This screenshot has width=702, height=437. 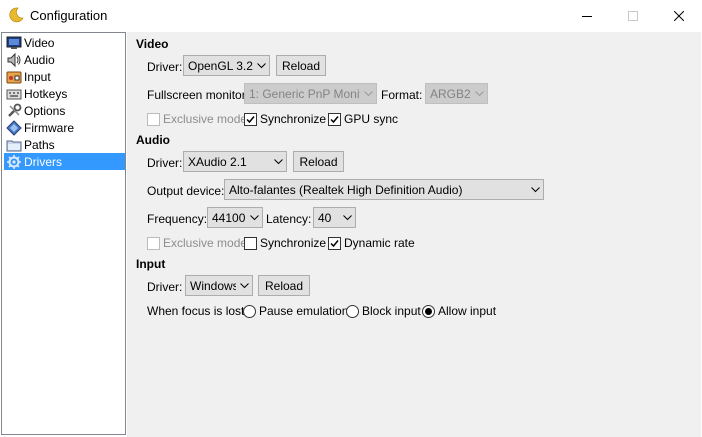 I want to click on minimize-icon, so click(x=587, y=16).